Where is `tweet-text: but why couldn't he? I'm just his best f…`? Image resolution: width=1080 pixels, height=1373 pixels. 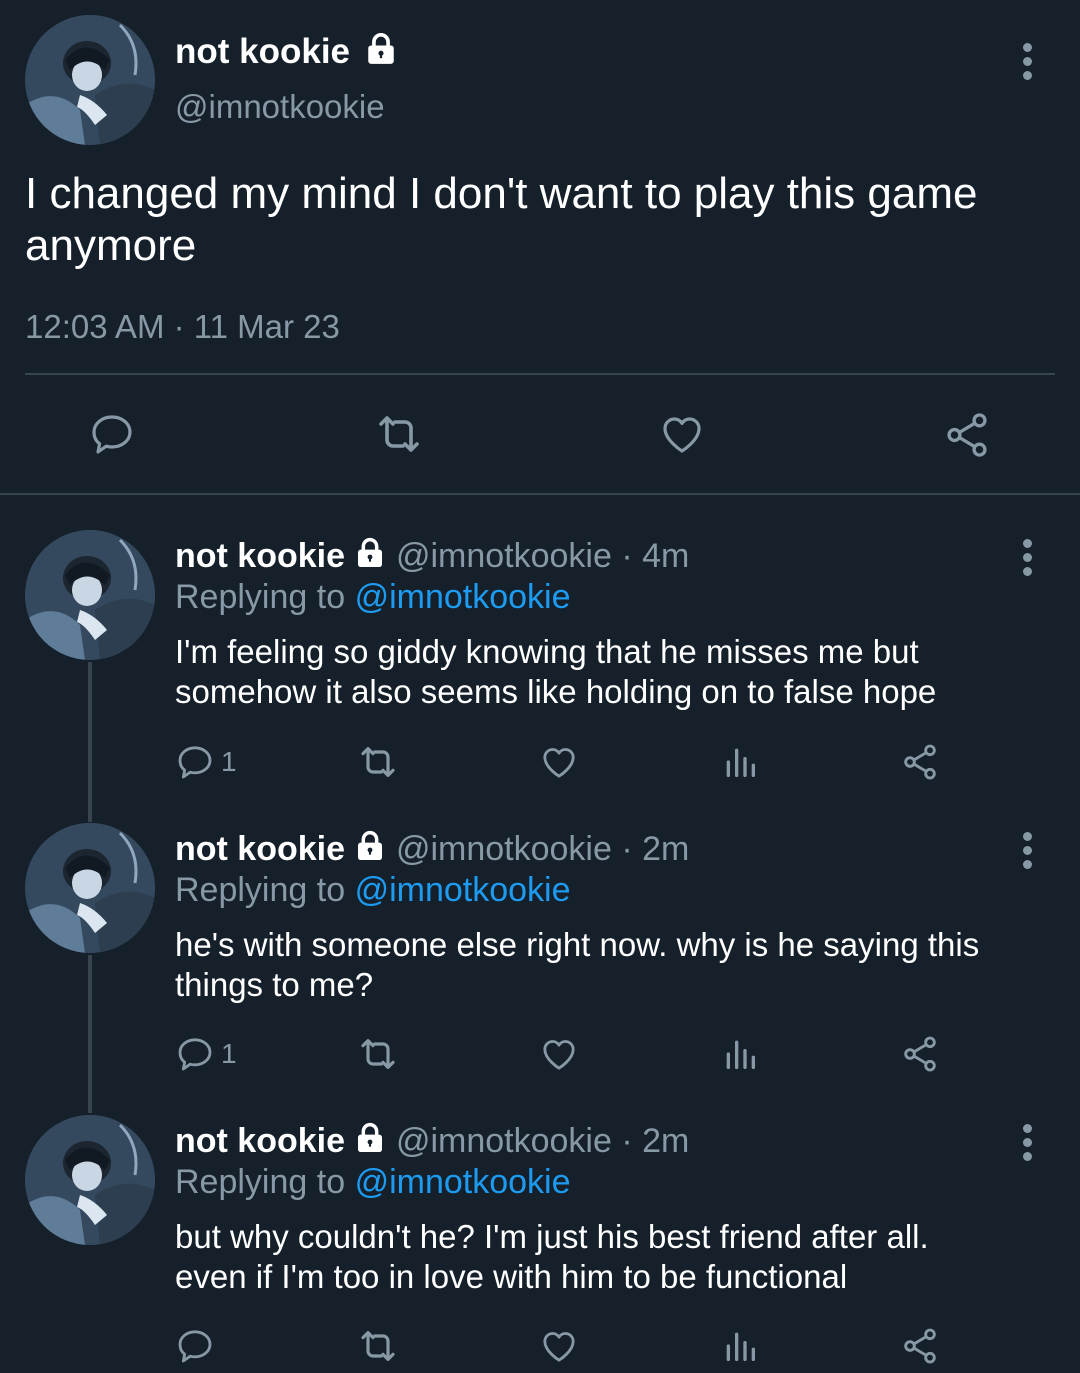
tweet-text: but why couldn't he? I'm just his best f… is located at coordinates (552, 1256).